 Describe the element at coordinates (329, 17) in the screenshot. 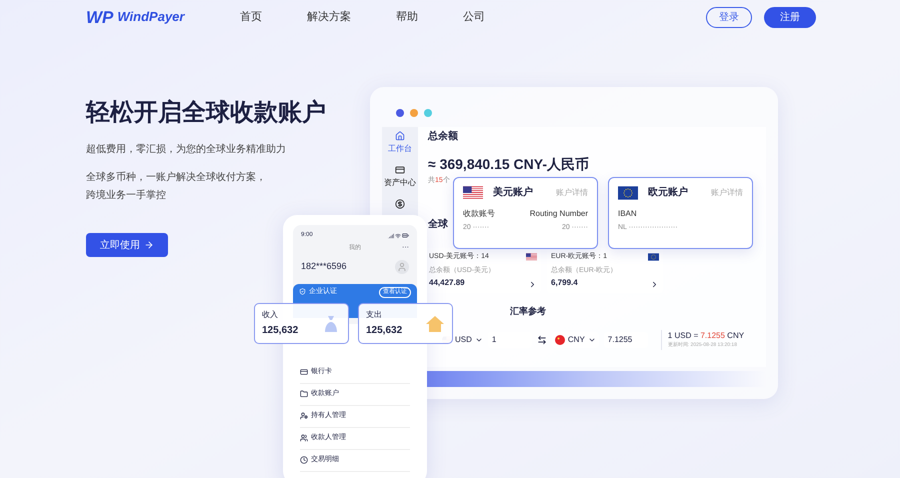

I see `nav-link: 解决方案` at that location.